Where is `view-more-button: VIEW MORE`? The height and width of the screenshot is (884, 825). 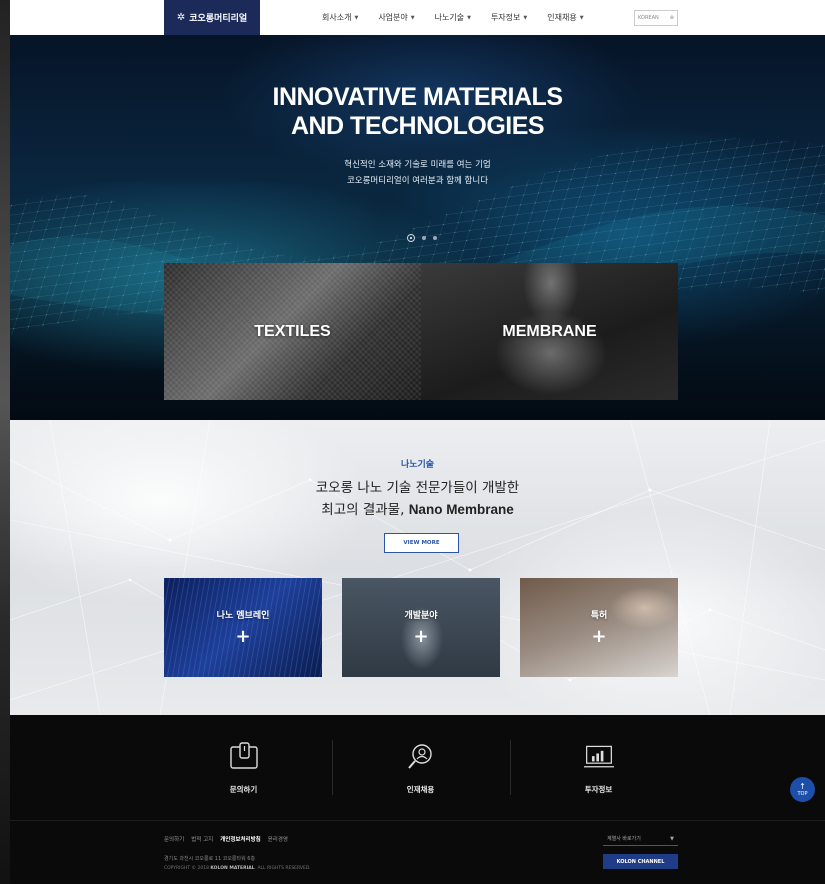 view-more-button: VIEW MORE is located at coordinates (421, 543).